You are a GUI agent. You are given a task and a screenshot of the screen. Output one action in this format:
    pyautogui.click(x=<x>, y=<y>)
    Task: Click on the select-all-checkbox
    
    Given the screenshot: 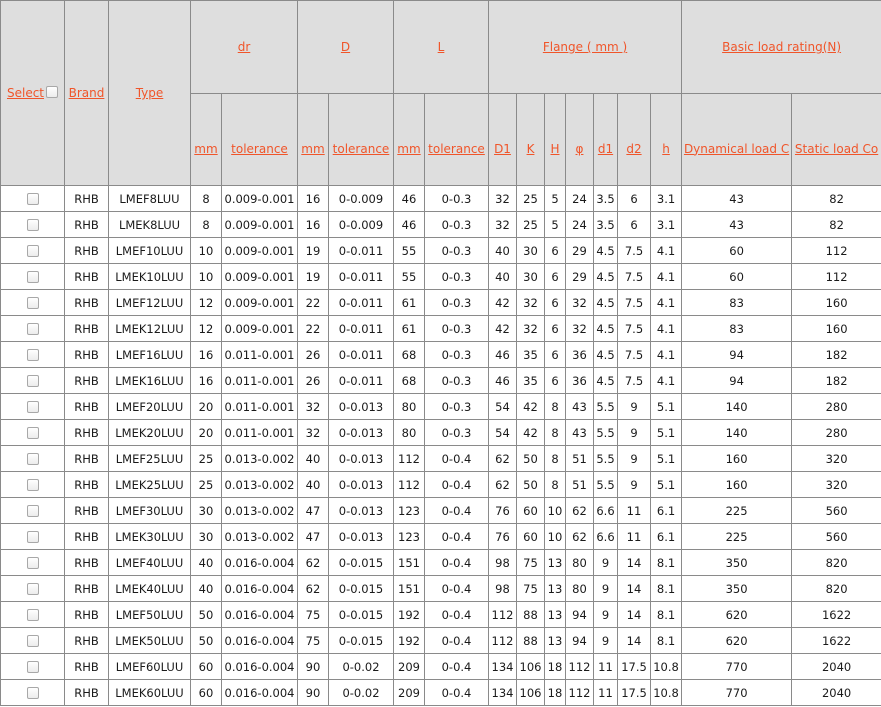 What is the action you would take?
    pyautogui.click(x=52, y=92)
    